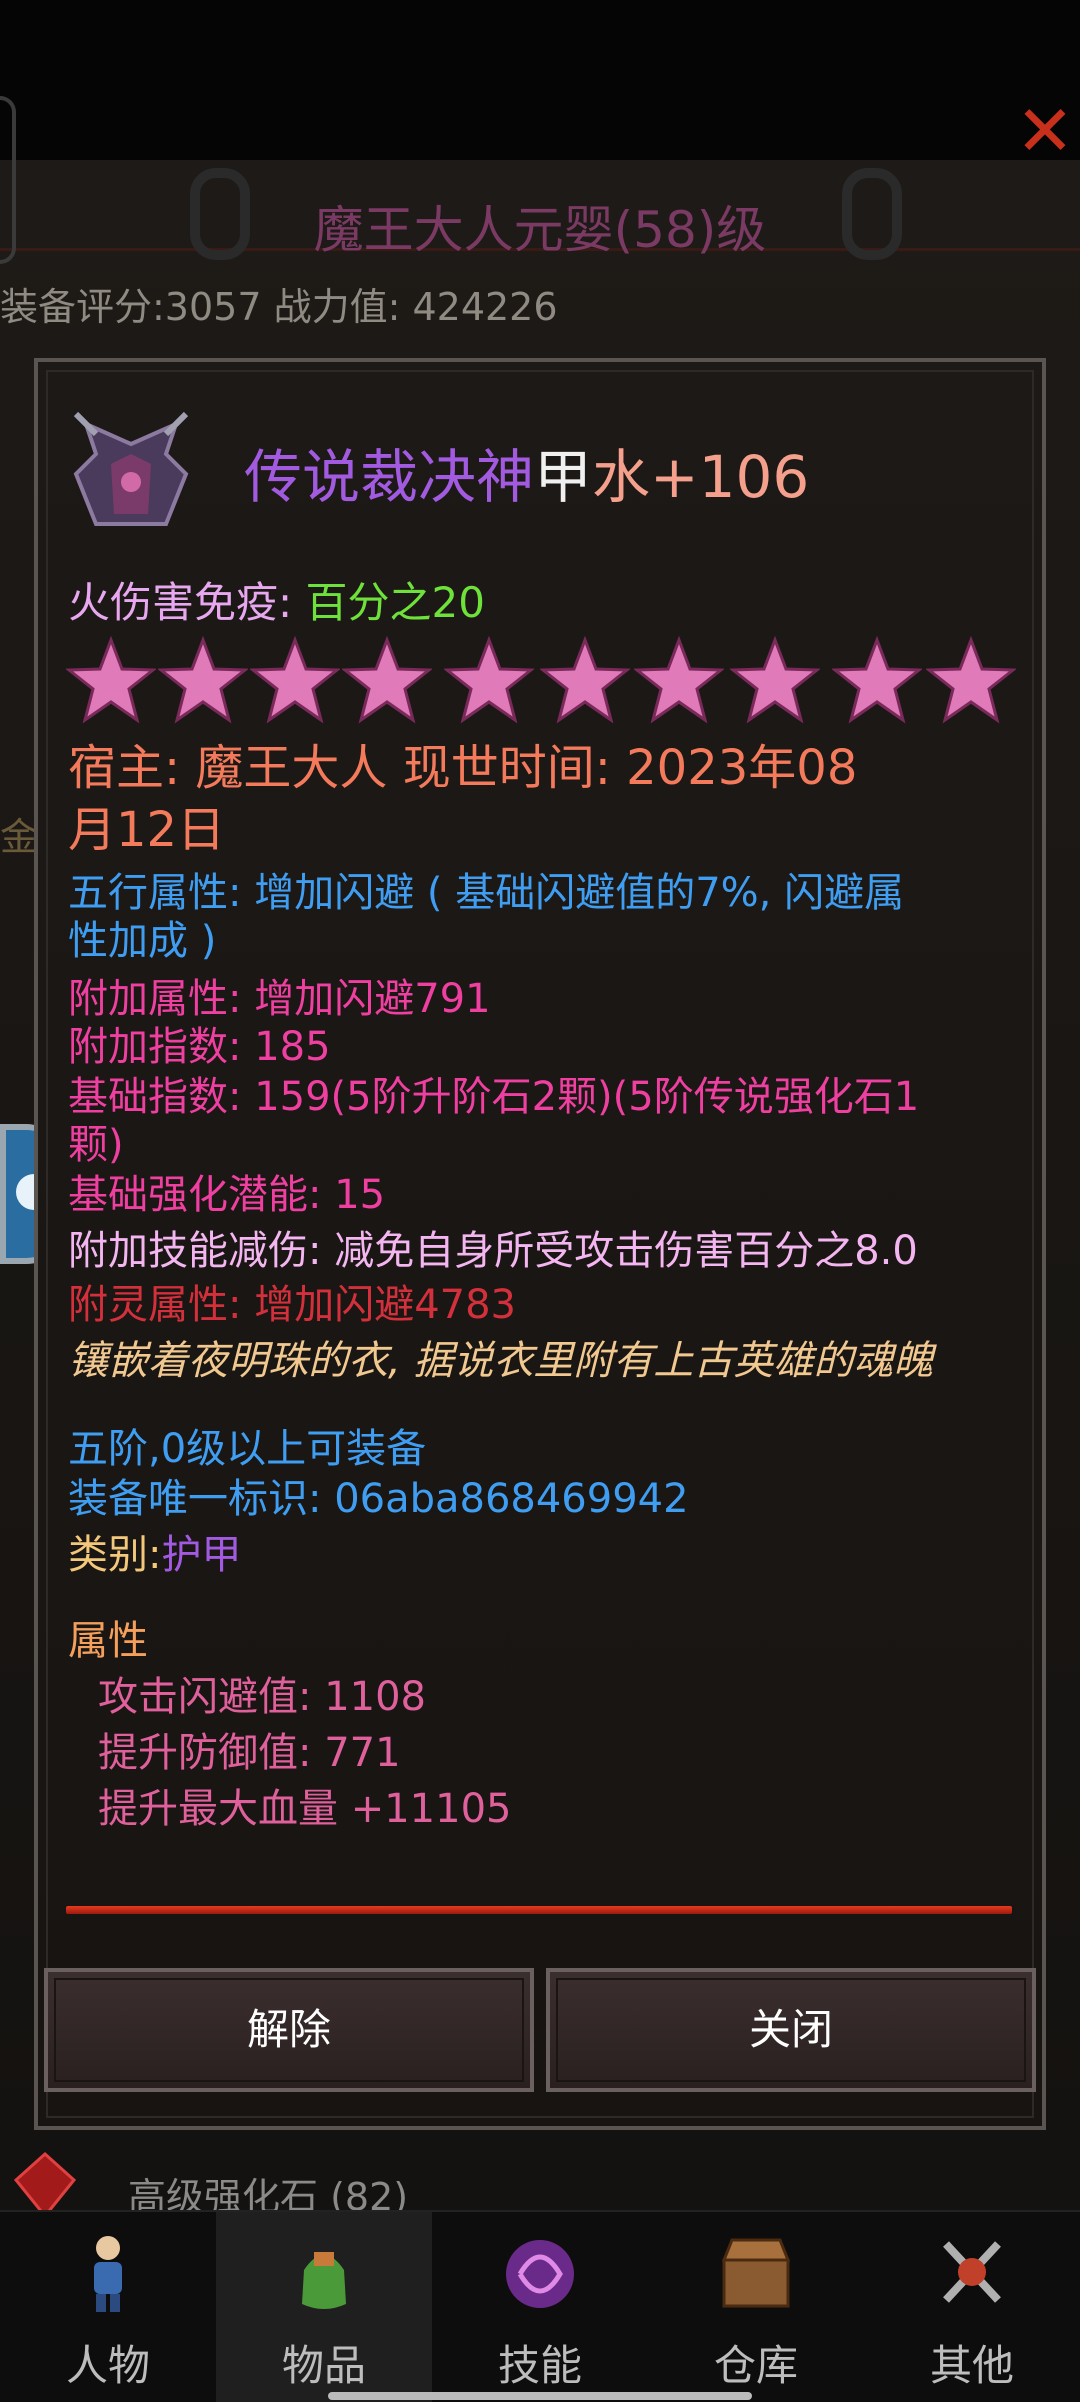 The height and width of the screenshot is (2402, 1080). I want to click on home-indicator, so click(540, 2396).